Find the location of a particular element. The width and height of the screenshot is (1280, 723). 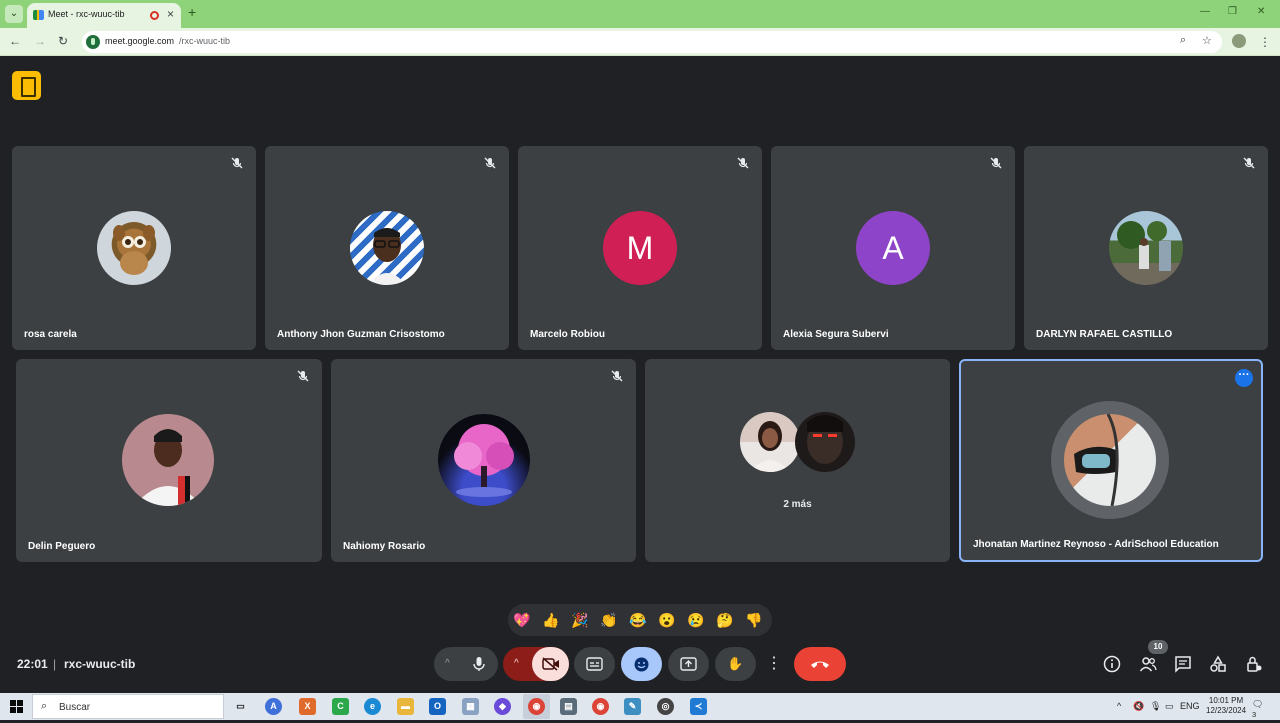

participant-name: Marcelo Robiou is located at coordinates (568, 334).